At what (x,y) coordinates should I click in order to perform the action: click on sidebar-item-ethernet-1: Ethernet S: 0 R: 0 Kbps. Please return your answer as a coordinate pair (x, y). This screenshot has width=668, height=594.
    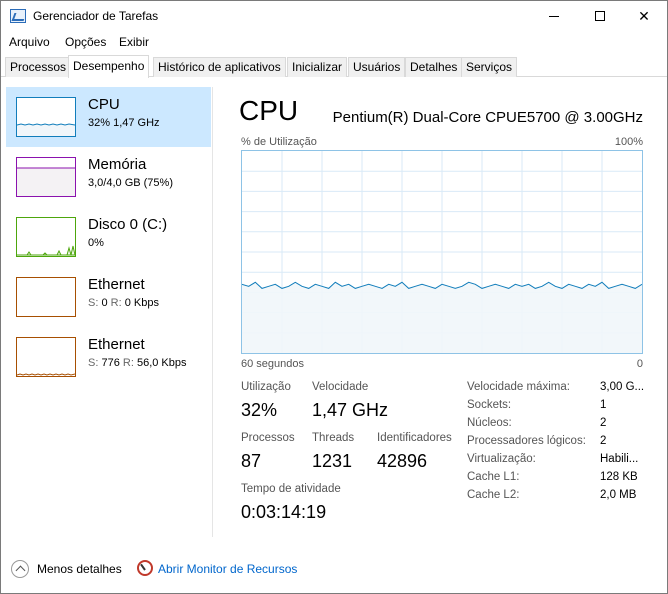
    Looking at the image, I should click on (108, 297).